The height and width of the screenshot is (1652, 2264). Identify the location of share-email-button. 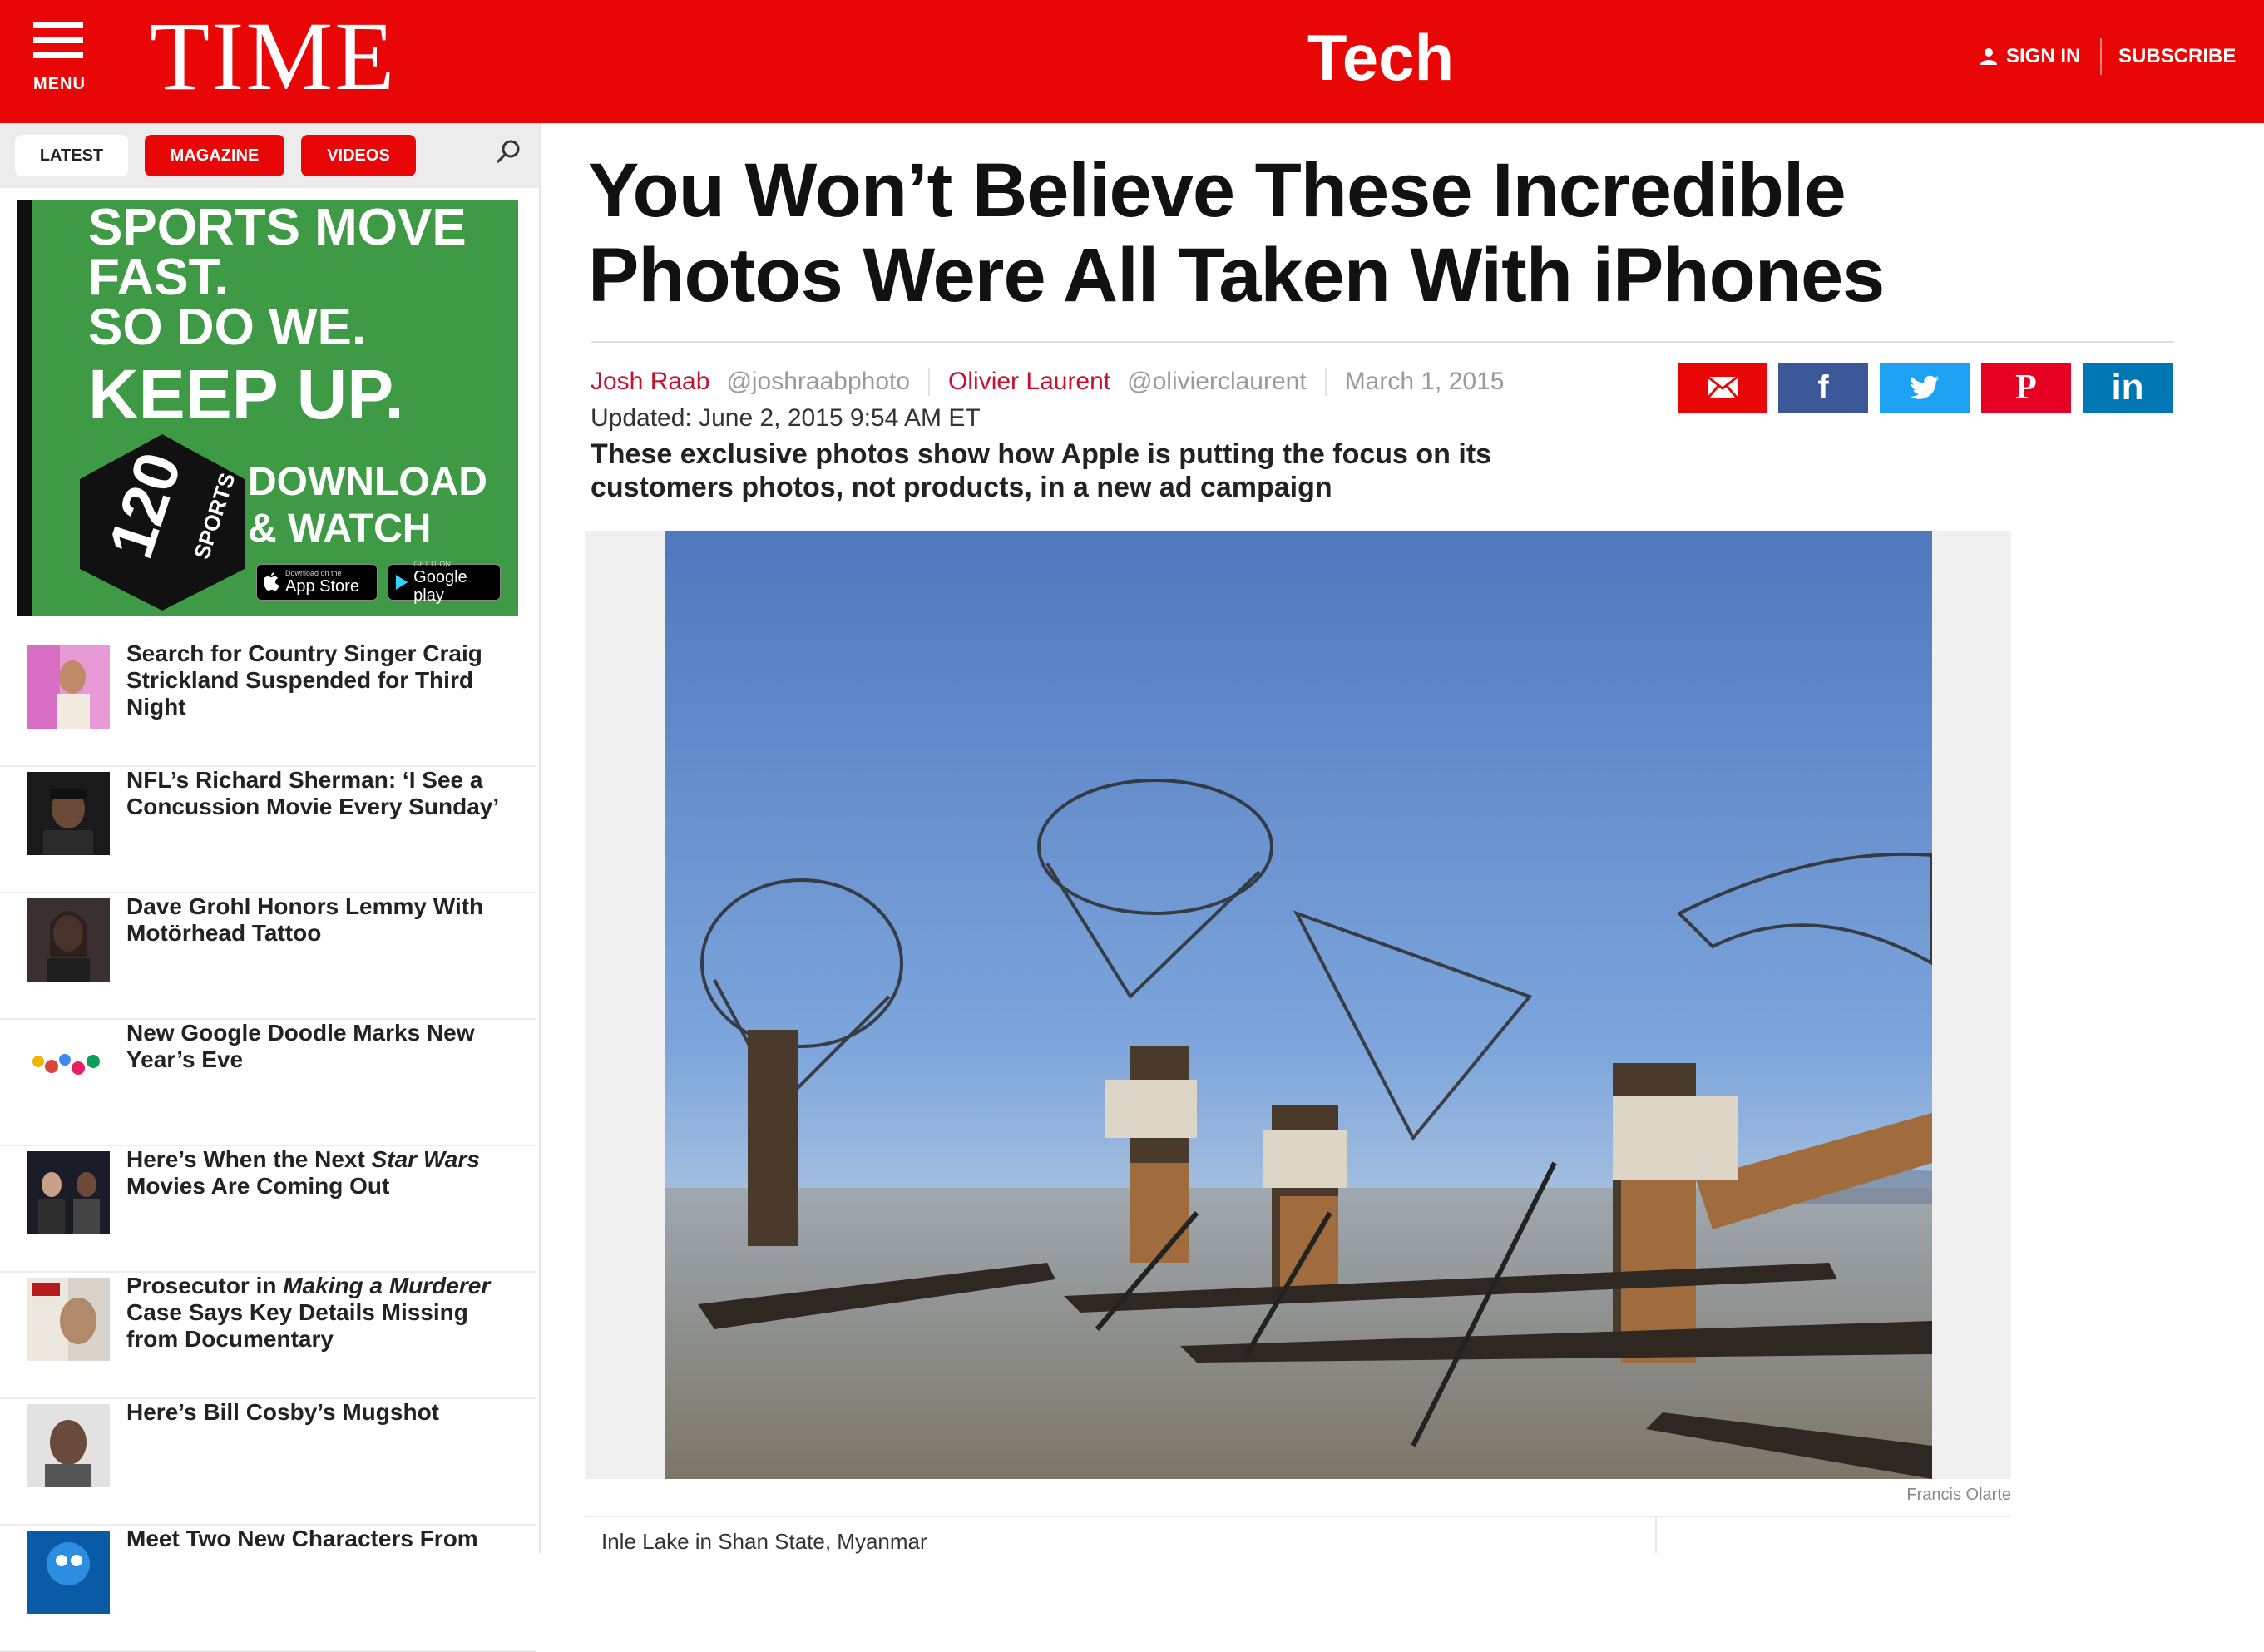
(1723, 388).